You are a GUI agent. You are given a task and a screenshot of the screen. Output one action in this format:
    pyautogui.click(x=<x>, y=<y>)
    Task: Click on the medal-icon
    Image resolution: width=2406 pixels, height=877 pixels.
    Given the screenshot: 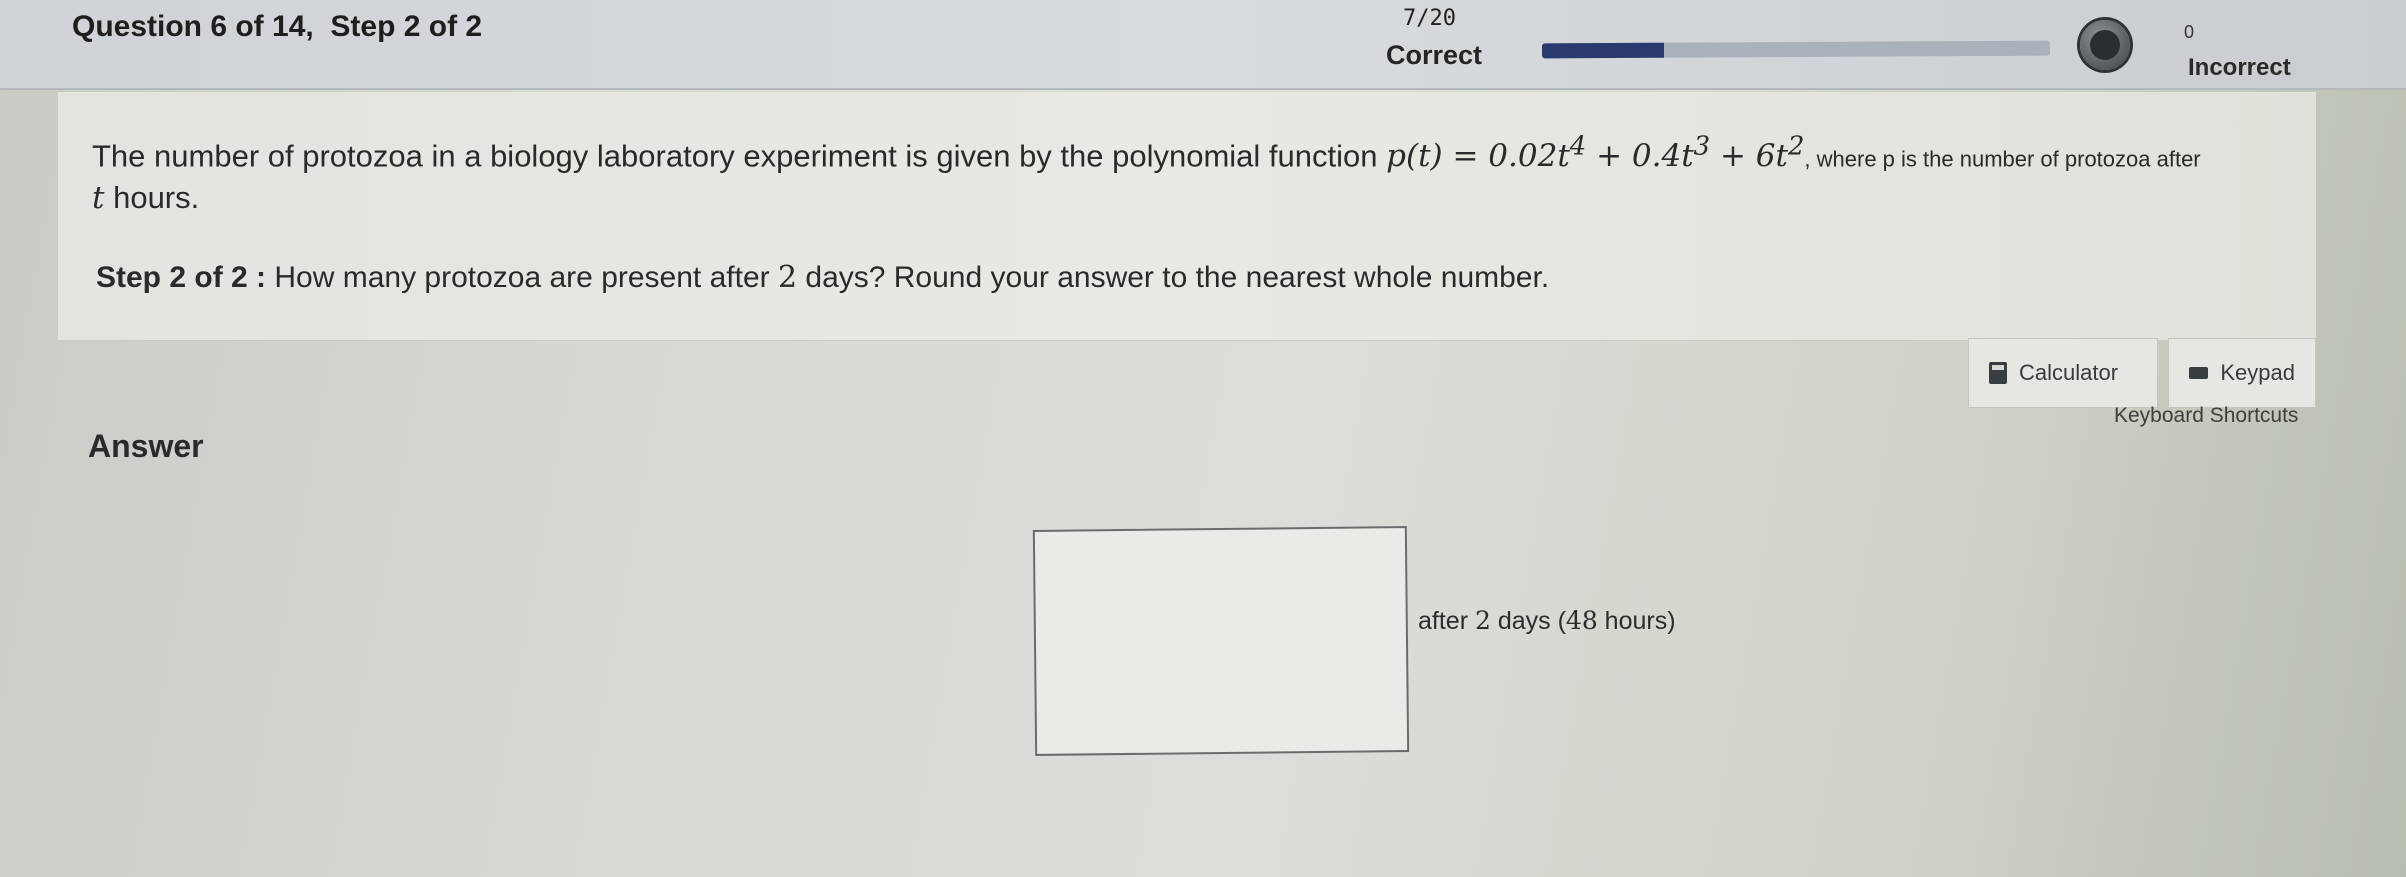 What is the action you would take?
    pyautogui.click(x=2105, y=45)
    